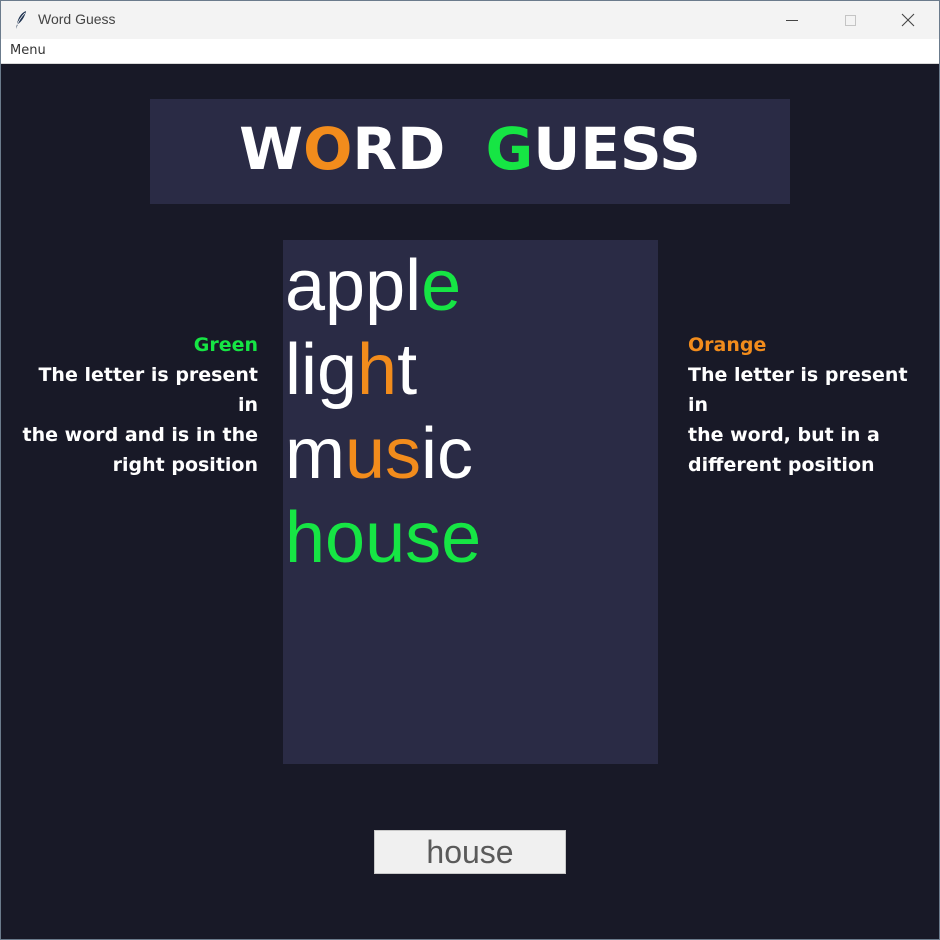 Image resolution: width=940 pixels, height=940 pixels. I want to click on legend-green-title: Green, so click(225, 345).